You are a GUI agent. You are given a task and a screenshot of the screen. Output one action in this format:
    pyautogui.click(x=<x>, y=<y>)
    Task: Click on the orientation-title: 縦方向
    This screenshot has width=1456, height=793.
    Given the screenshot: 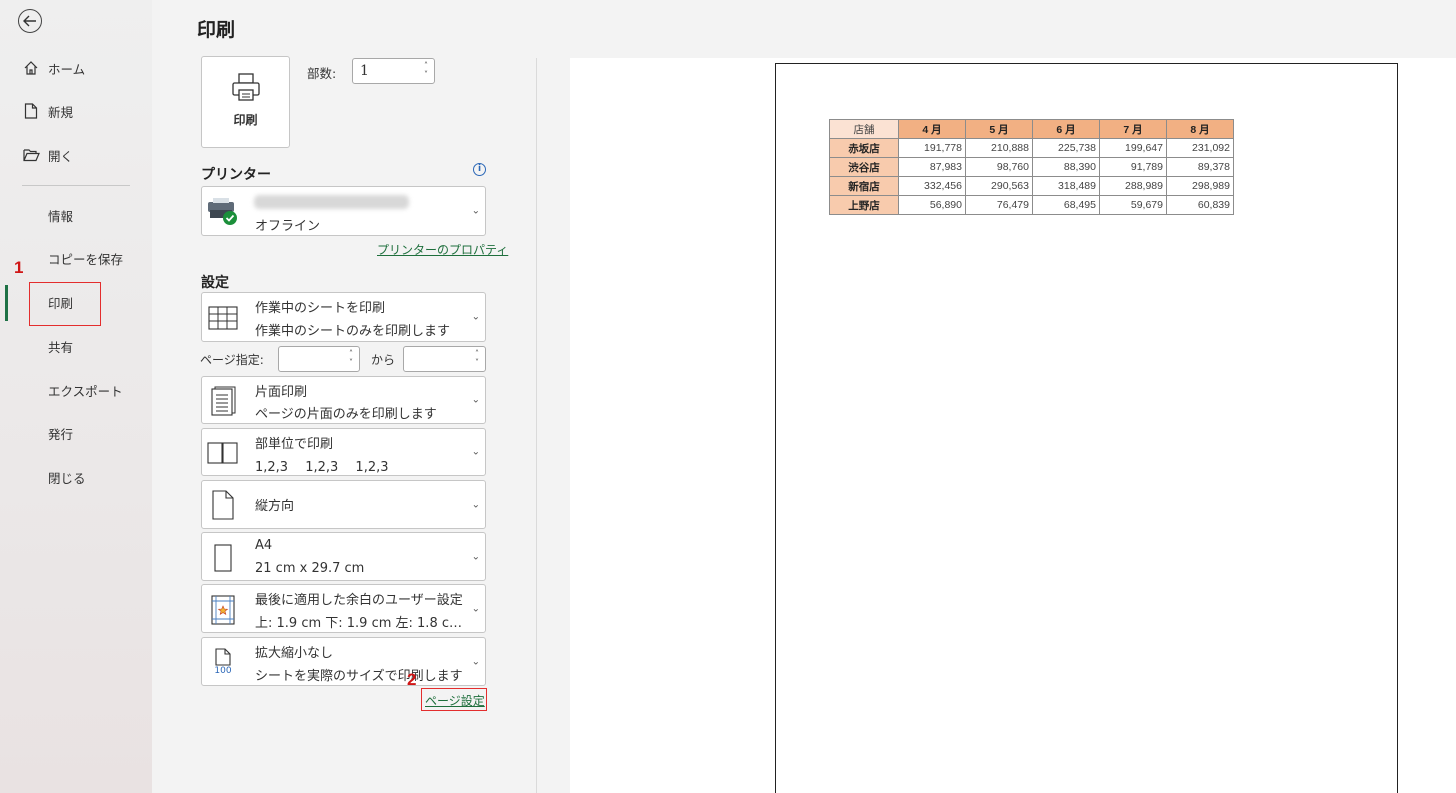 What is the action you would take?
    pyautogui.click(x=275, y=506)
    